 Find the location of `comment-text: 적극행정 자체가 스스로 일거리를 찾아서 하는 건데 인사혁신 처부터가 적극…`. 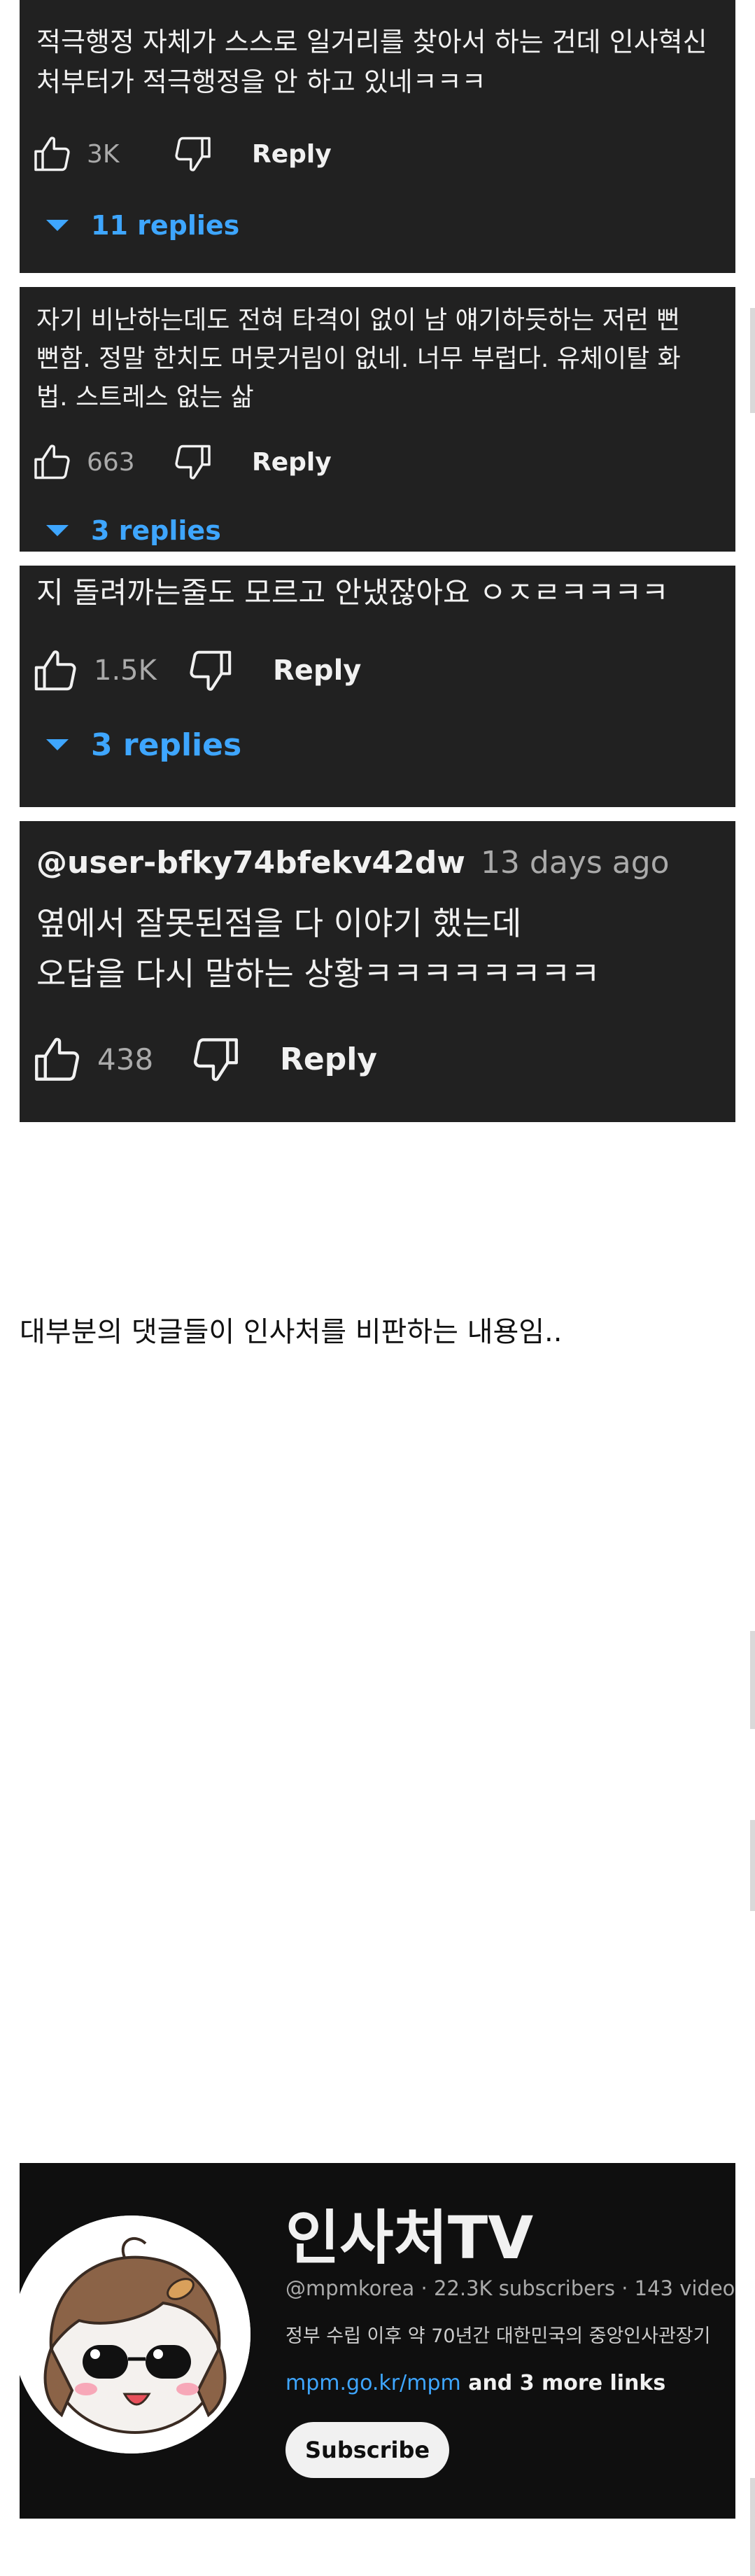

comment-text: 적극행정 자체가 스스로 일거리를 찾아서 하는 건데 인사혁신 처부터가 적극… is located at coordinates (371, 62).